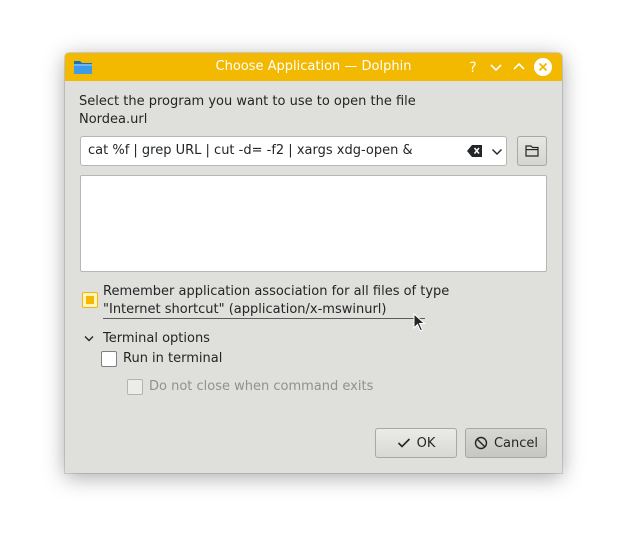  I want to click on browse-button, so click(532, 151).